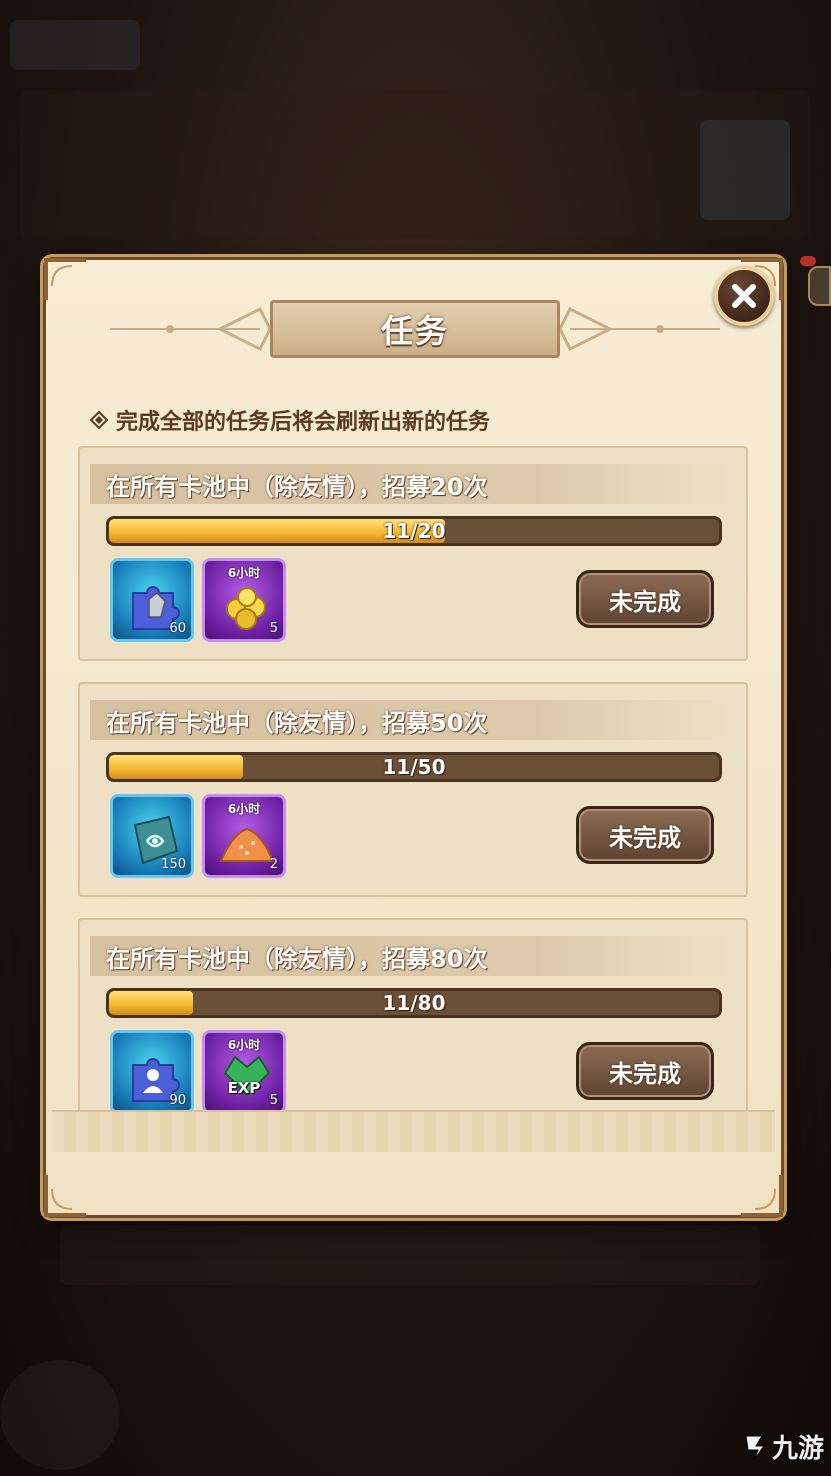 This screenshot has width=831, height=1476. I want to click on reward-item: 150, so click(152, 836).